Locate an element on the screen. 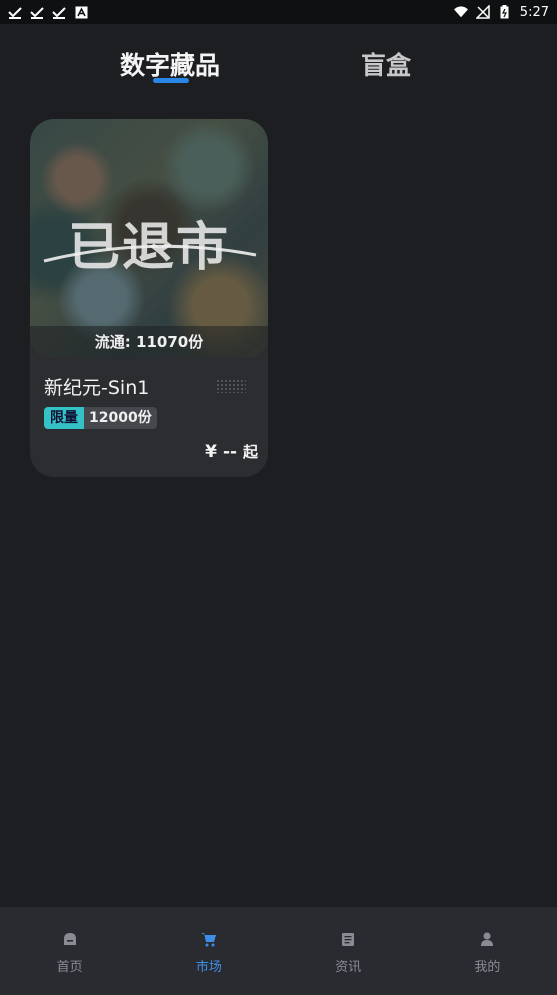 The width and height of the screenshot is (557, 995). app-notification-icon is located at coordinates (81, 12).